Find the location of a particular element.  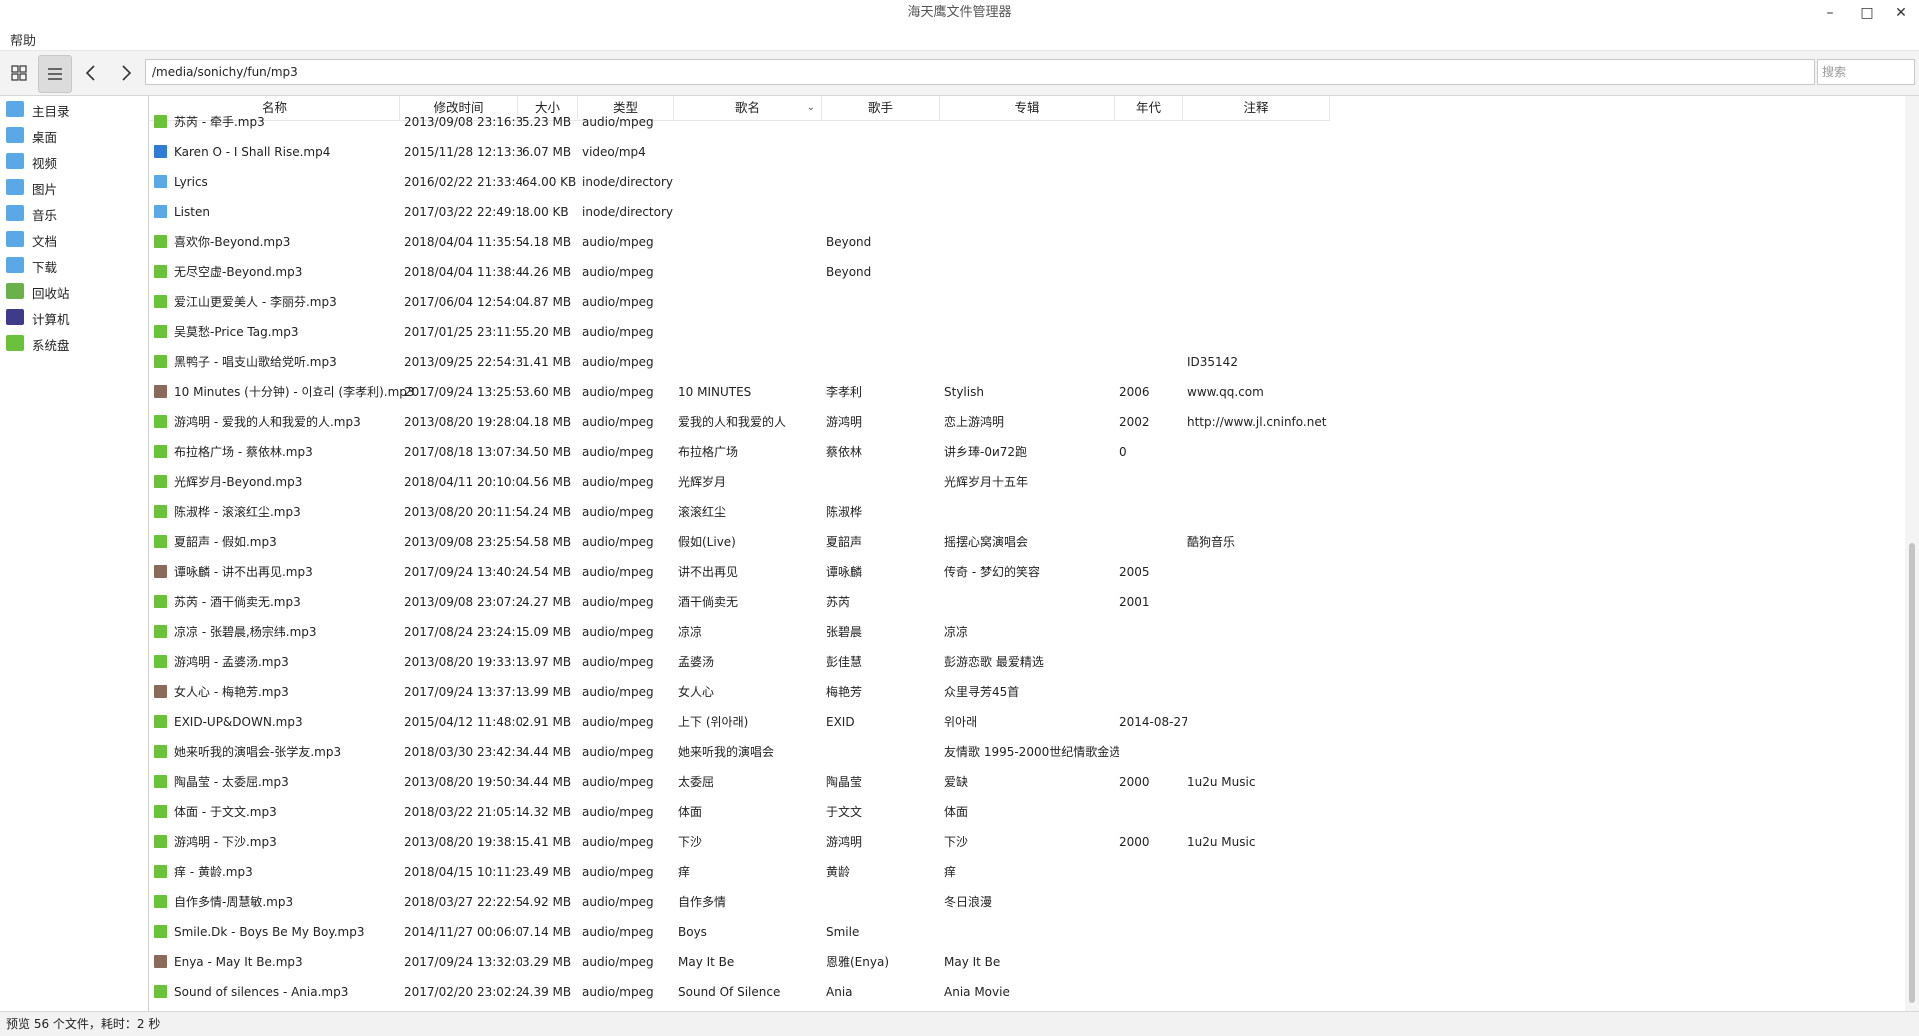

videos-folder-icon is located at coordinates (15, 161).